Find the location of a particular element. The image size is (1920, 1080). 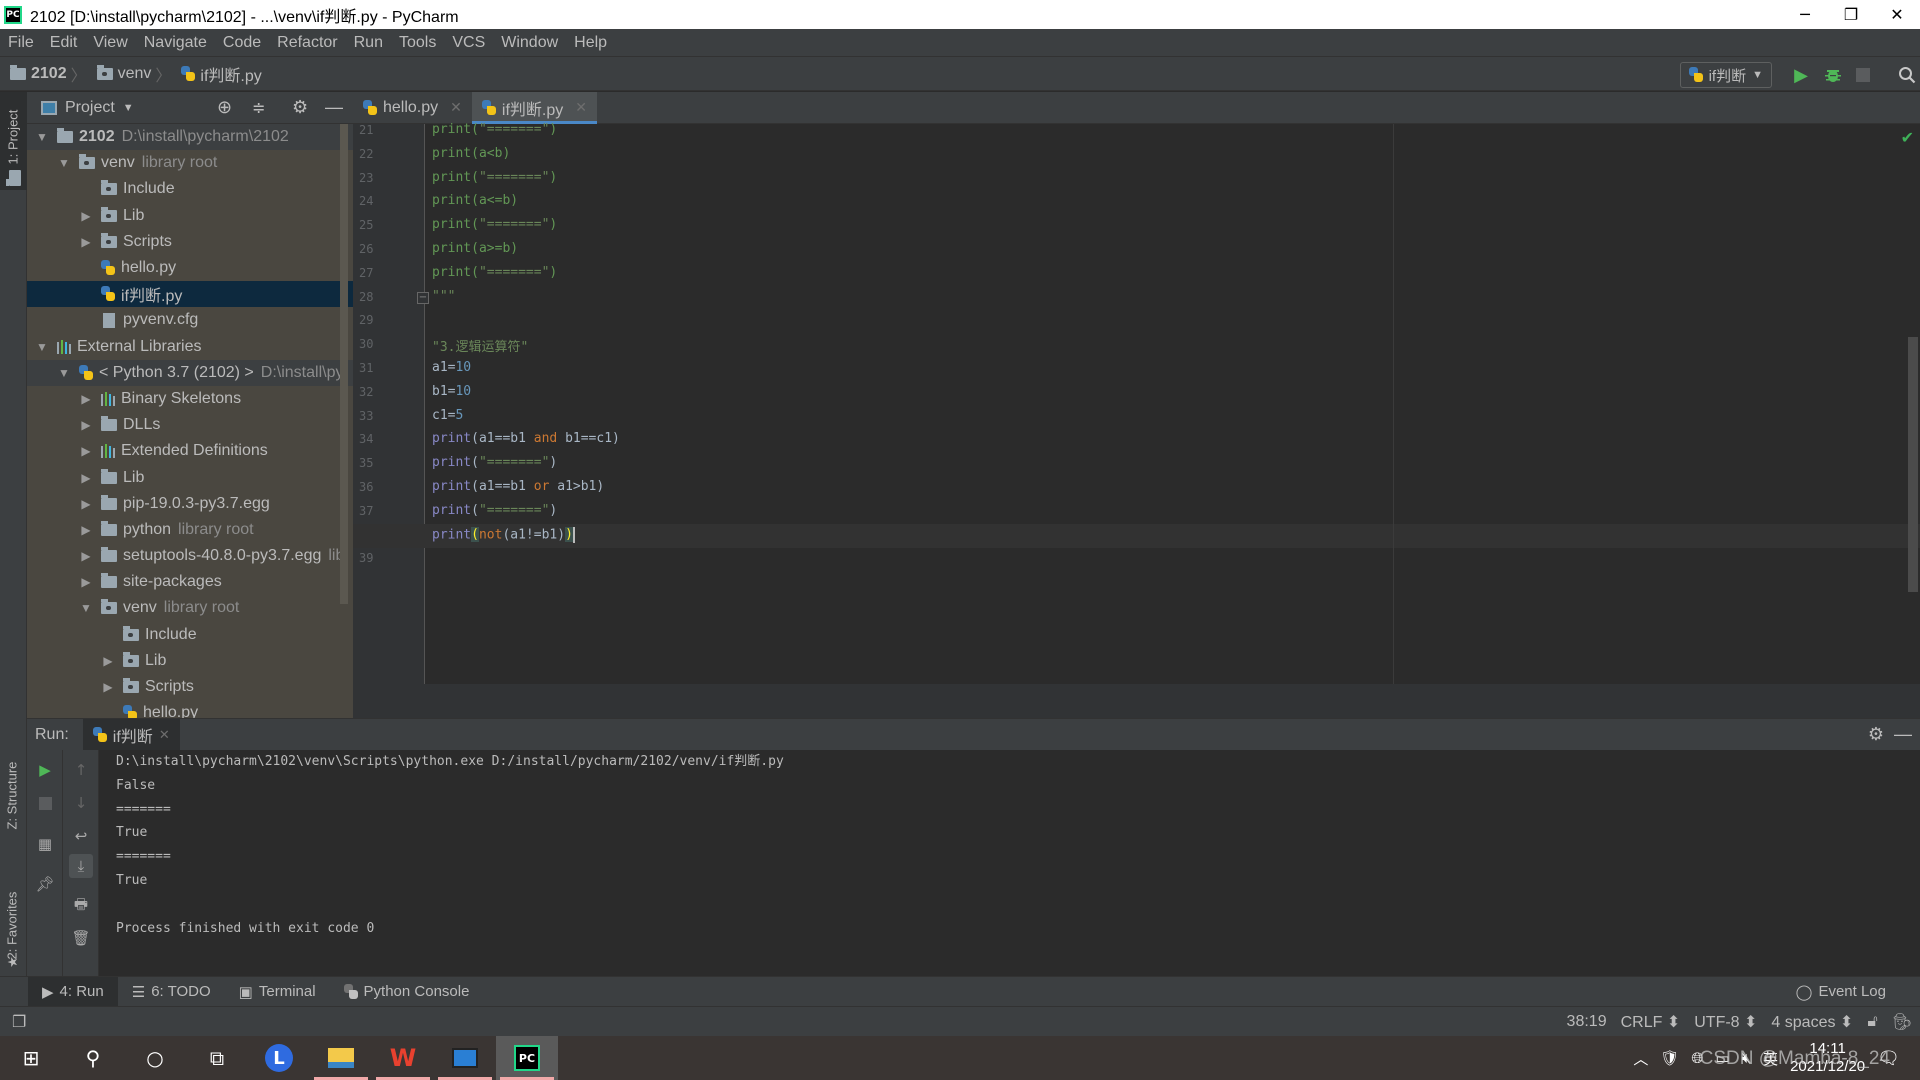

soft-wrap-button: ↩ is located at coordinates (81, 836).